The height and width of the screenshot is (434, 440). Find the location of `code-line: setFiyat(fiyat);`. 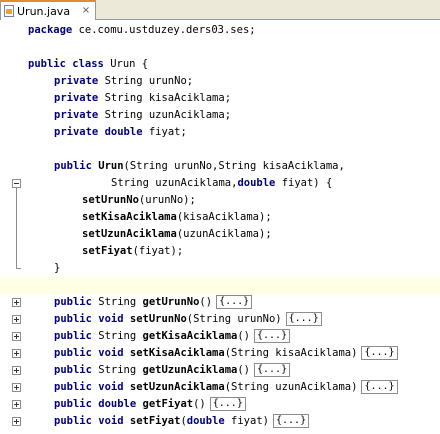

code-line: setFiyat(fiyat); is located at coordinates (220, 251).